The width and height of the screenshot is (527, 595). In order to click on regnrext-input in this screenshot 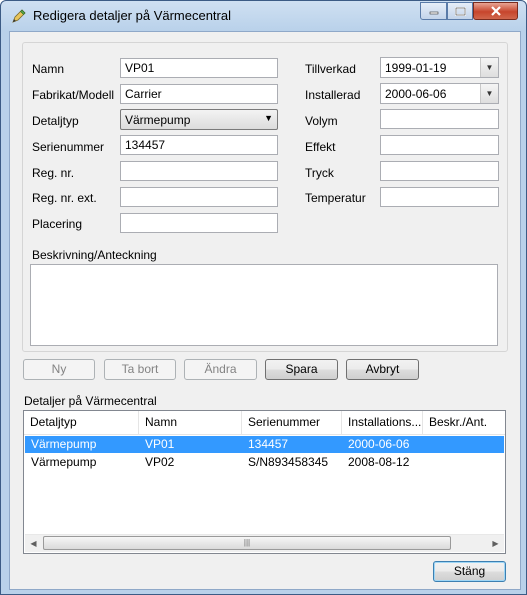, I will do `click(199, 197)`.